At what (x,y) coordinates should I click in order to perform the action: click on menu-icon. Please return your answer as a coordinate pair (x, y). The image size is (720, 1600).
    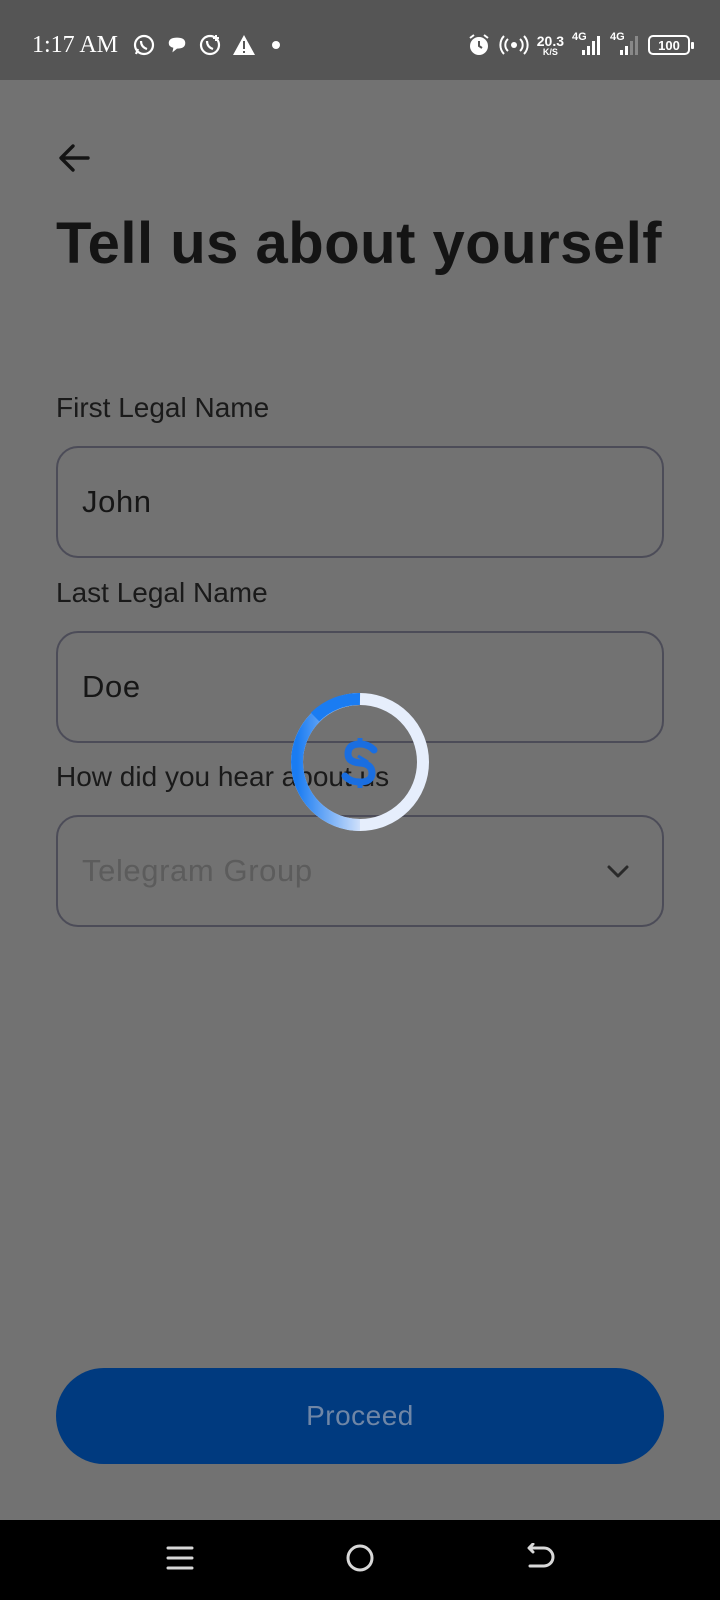
    Looking at the image, I should click on (180, 1560).